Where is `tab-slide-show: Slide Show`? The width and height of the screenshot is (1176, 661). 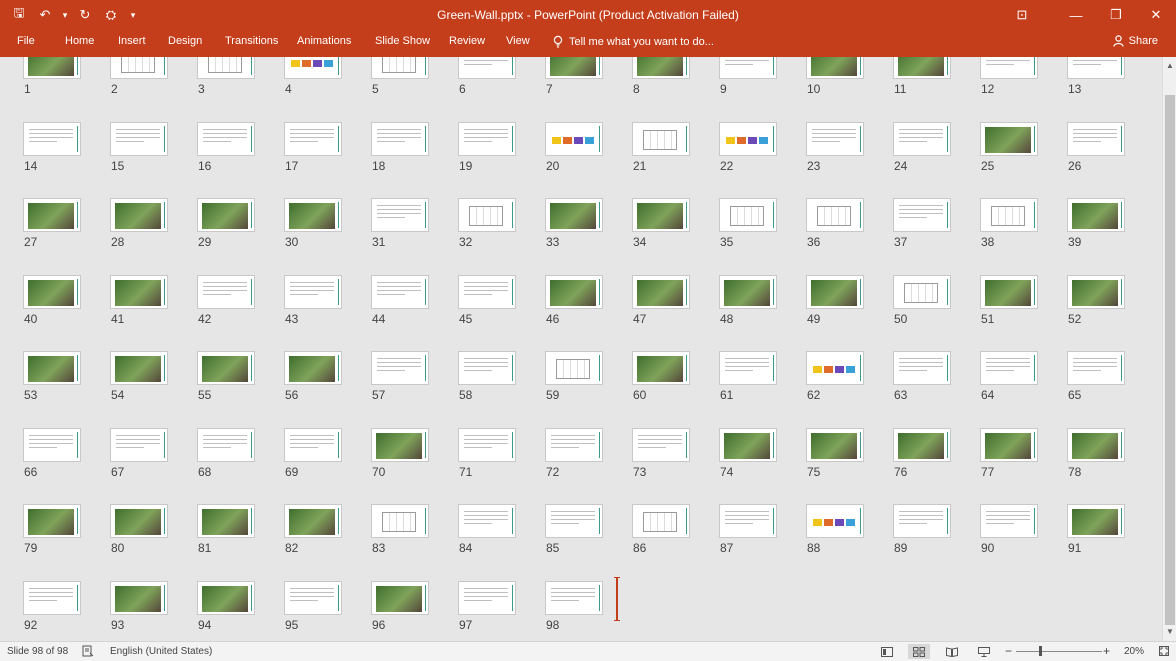
tab-slide-show: Slide Show is located at coordinates (402, 41).